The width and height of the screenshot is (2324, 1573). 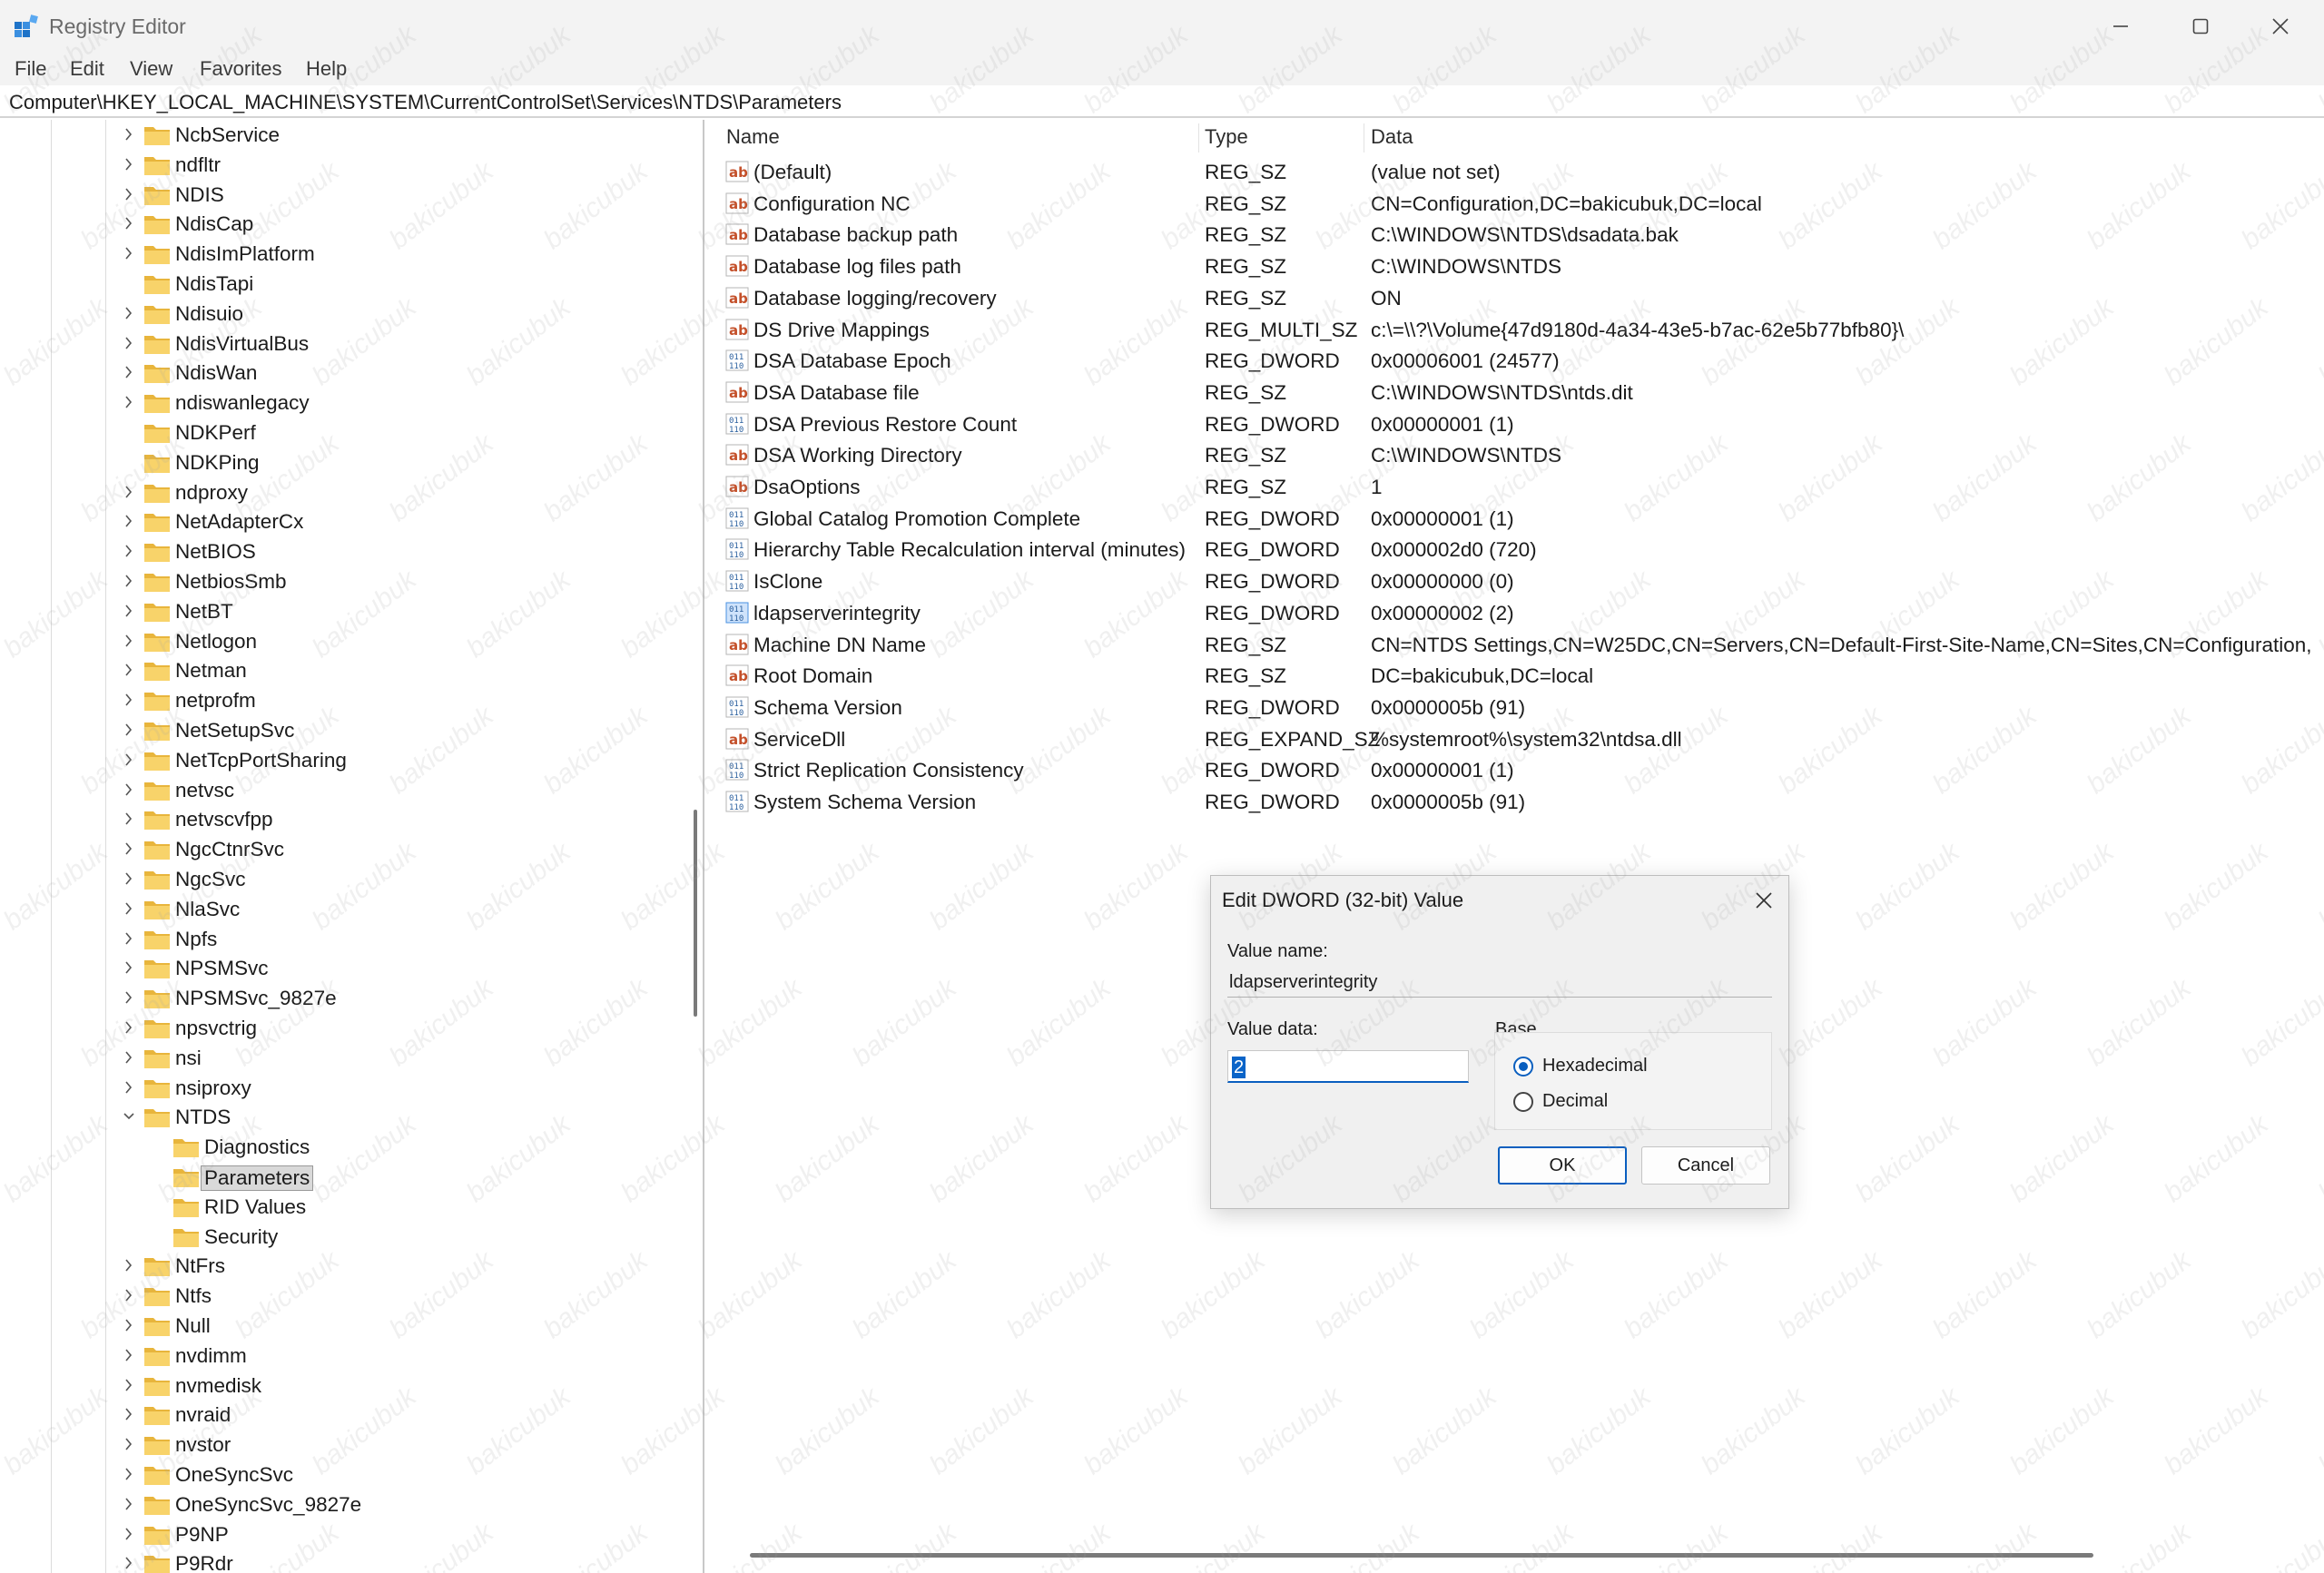 What do you see at coordinates (207, 909) in the screenshot?
I see `tree-item-label: NlaSvc` at bounding box center [207, 909].